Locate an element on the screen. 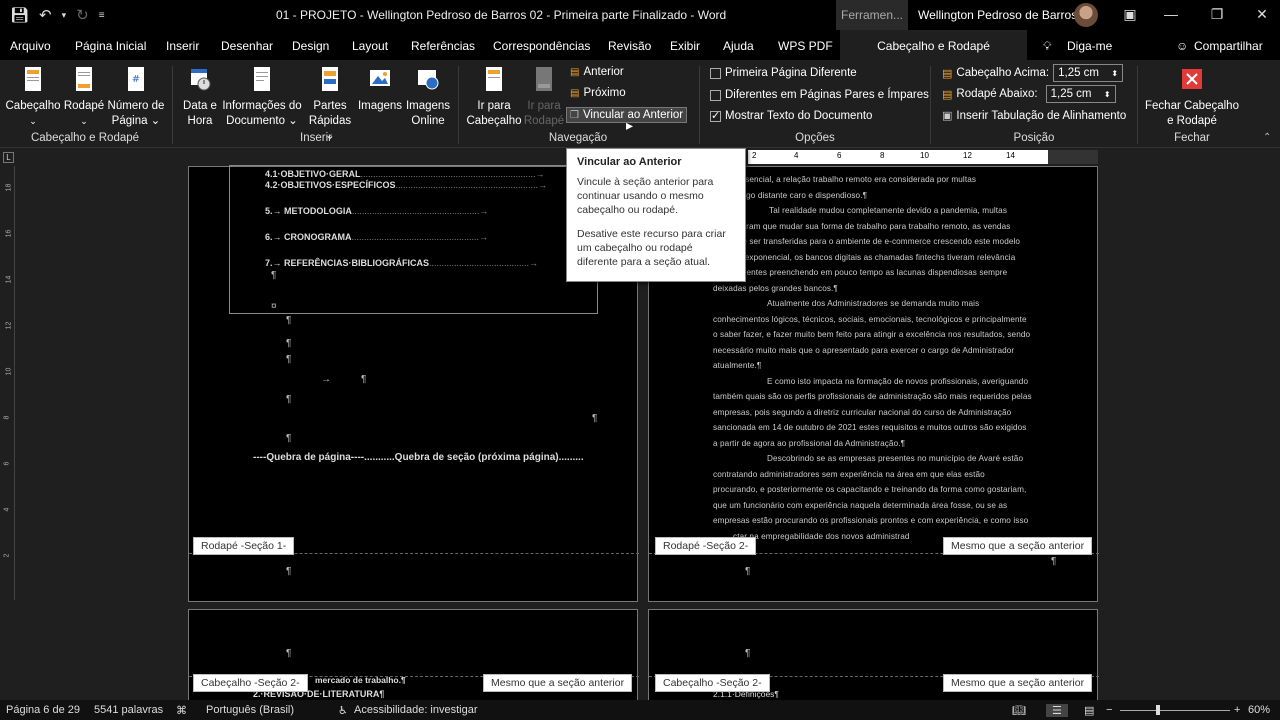 The height and width of the screenshot is (720, 1280). go-to-footer-icon is located at coordinates (544, 79).